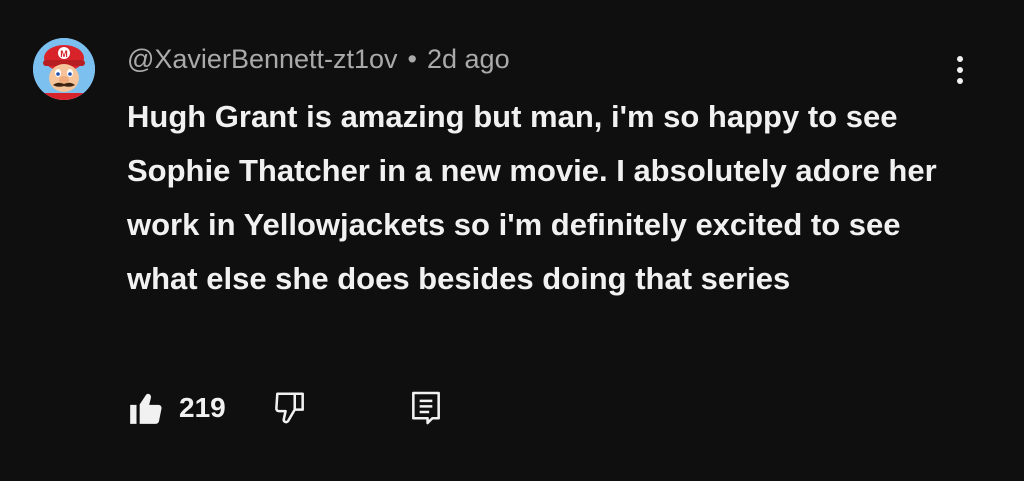 The height and width of the screenshot is (481, 1024). I want to click on more-options-button, so click(960, 70).